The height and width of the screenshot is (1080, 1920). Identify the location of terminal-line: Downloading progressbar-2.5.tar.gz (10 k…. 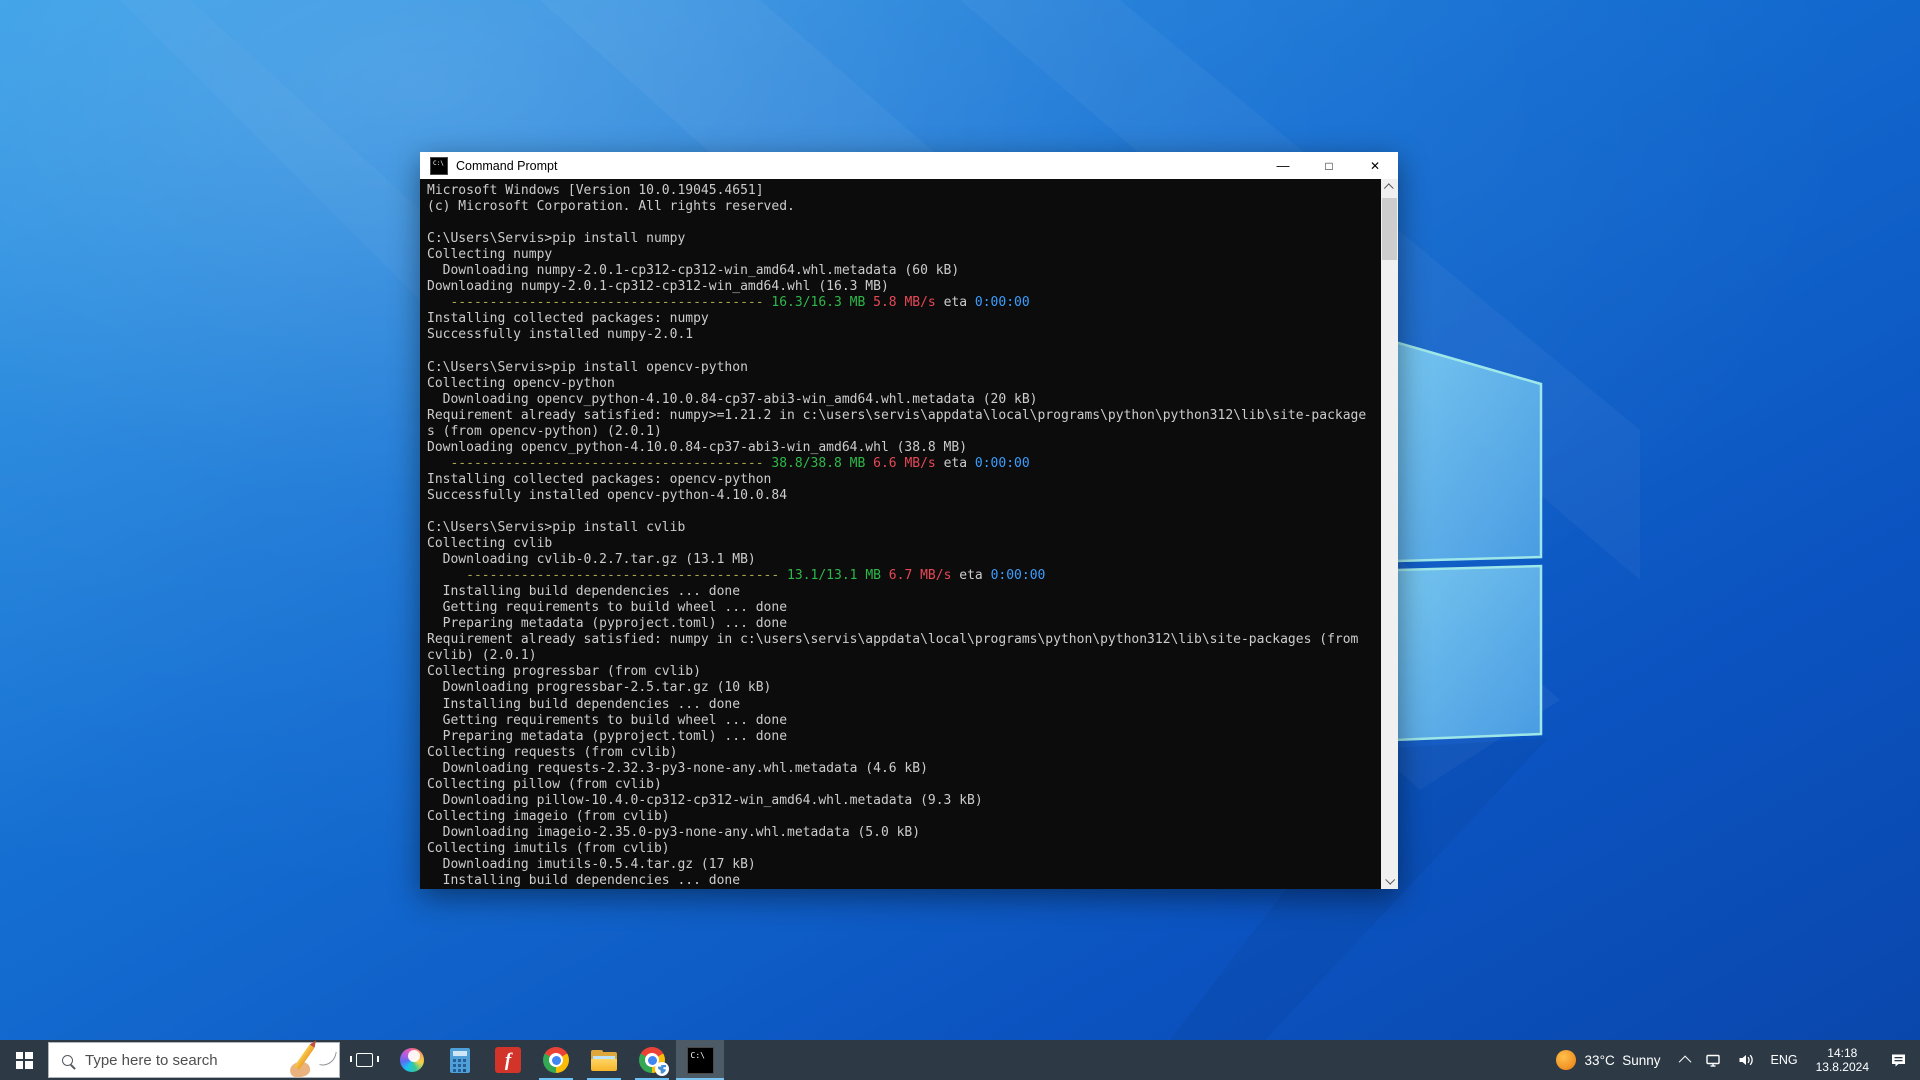
(599, 688).